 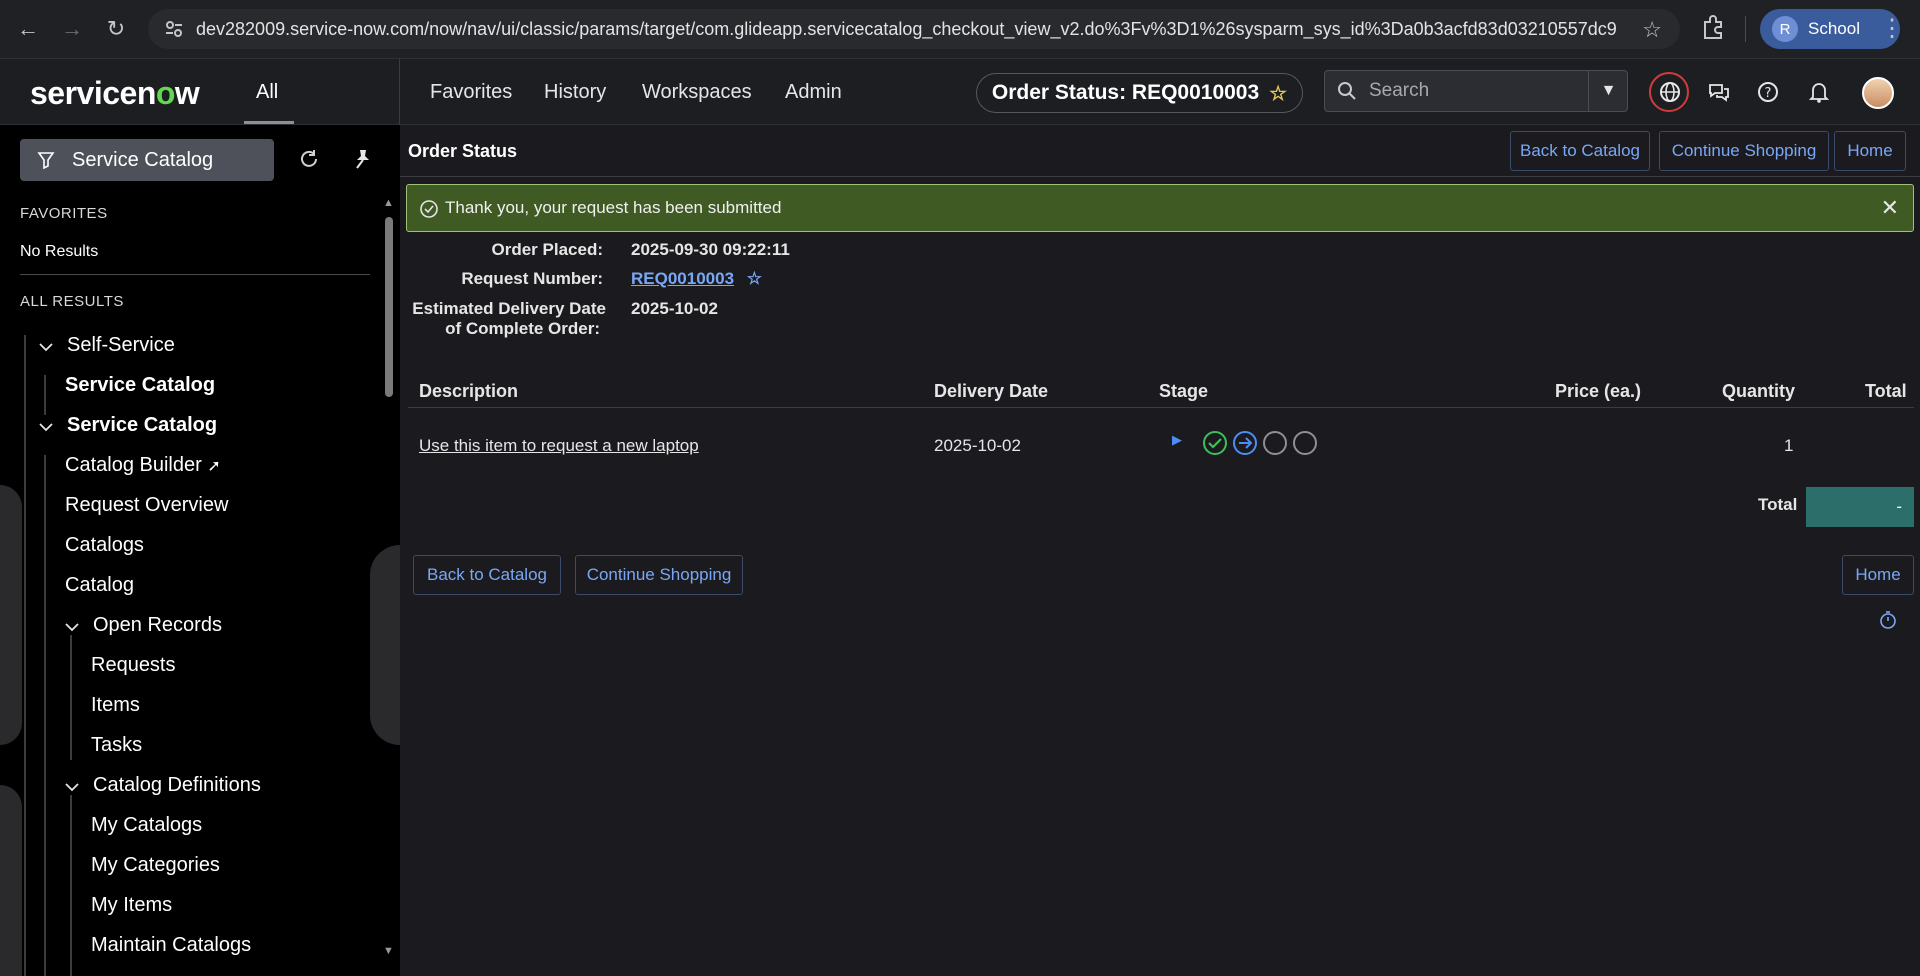 What do you see at coordinates (146, 825) in the screenshot?
I see `sidebar-item-my-catalogs: My Catalogs` at bounding box center [146, 825].